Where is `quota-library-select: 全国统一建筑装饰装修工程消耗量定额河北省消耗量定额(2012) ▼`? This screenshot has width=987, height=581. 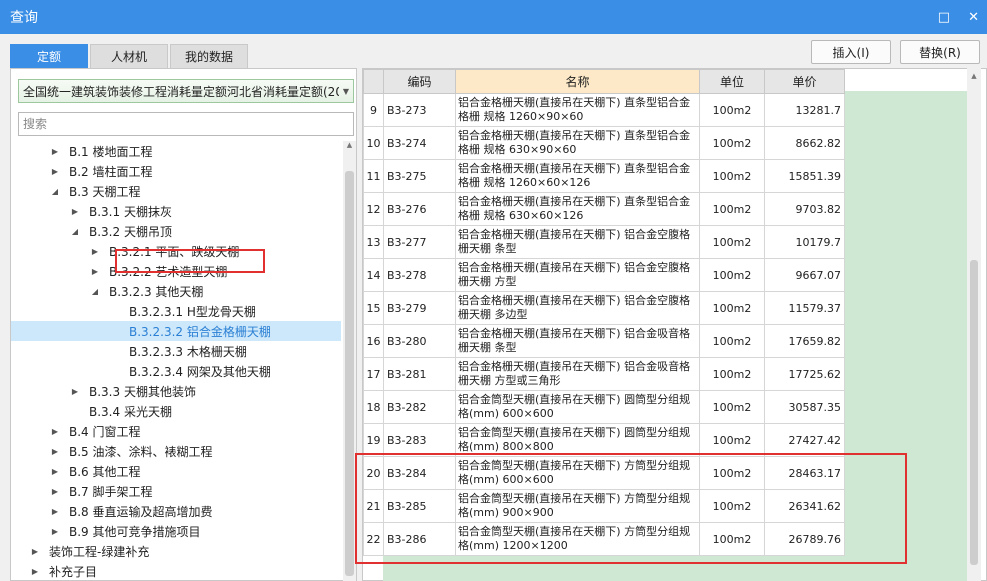 quota-library-select: 全国统一建筑装饰装修工程消耗量定额河北省消耗量定额(2012) ▼ is located at coordinates (186, 91).